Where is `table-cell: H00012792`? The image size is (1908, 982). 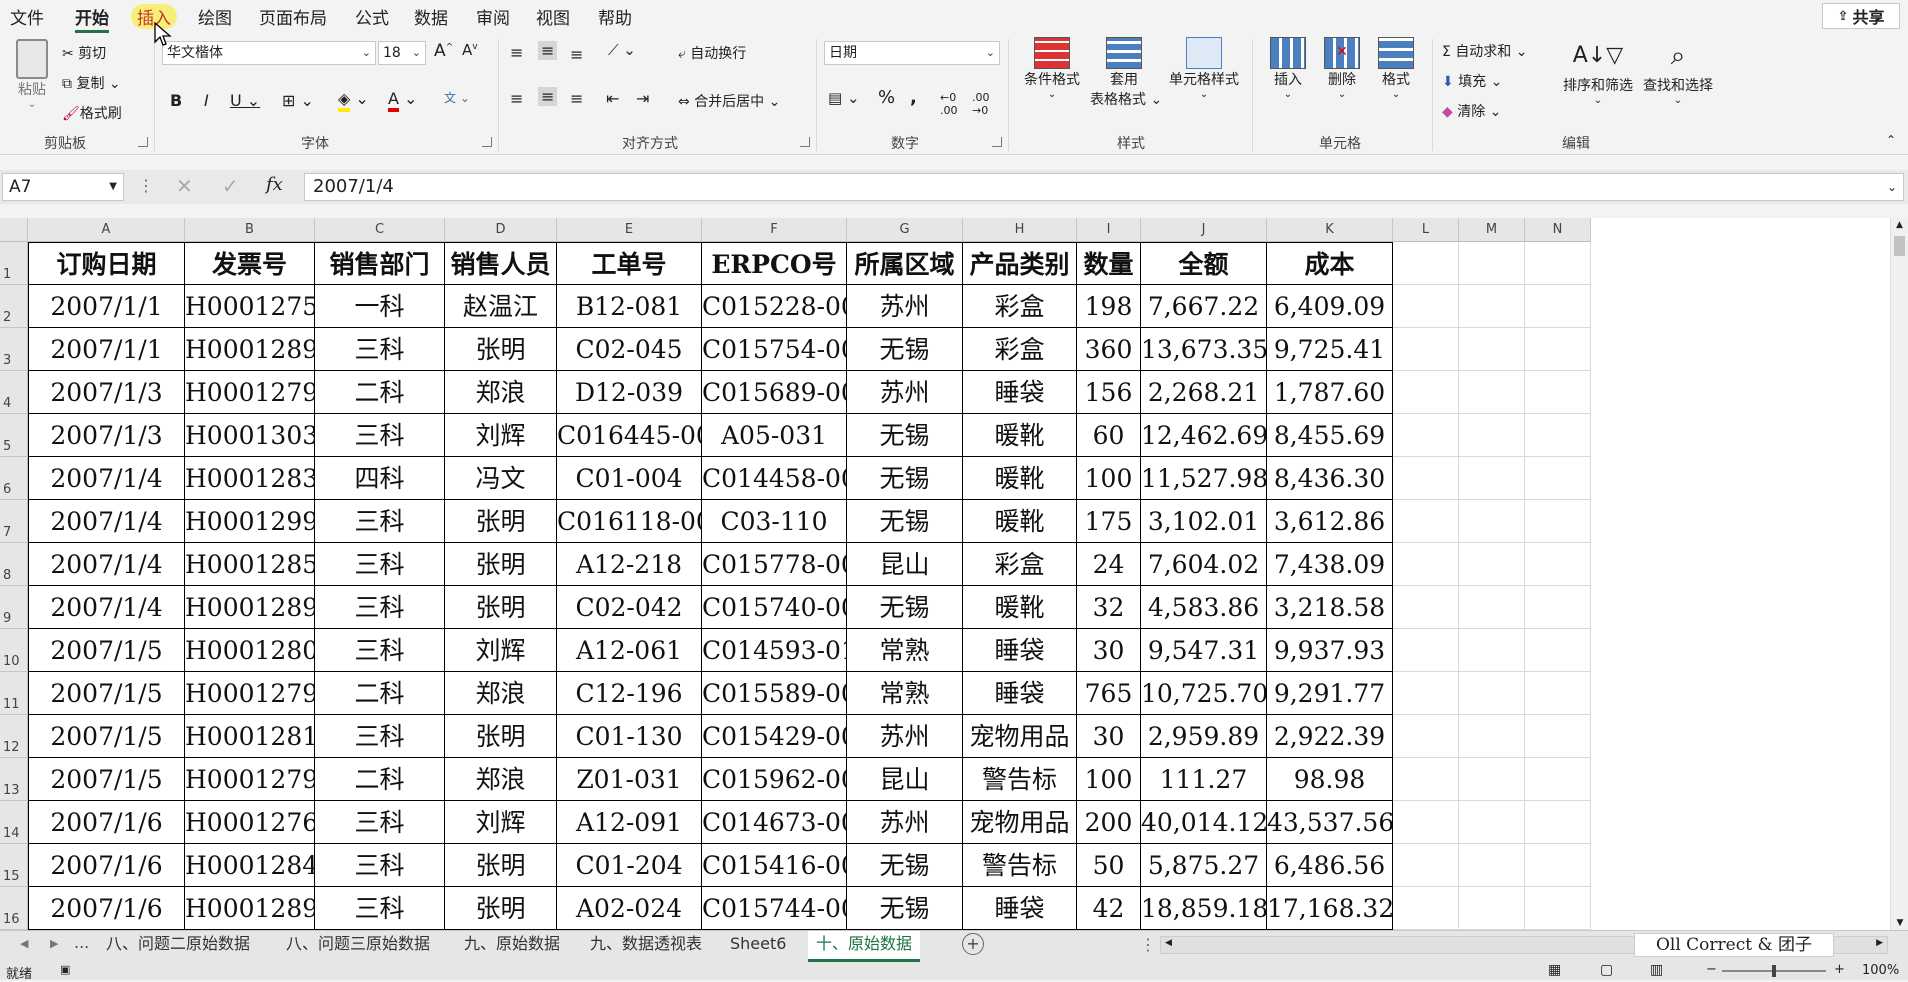 table-cell: H00012792 is located at coordinates (250, 779).